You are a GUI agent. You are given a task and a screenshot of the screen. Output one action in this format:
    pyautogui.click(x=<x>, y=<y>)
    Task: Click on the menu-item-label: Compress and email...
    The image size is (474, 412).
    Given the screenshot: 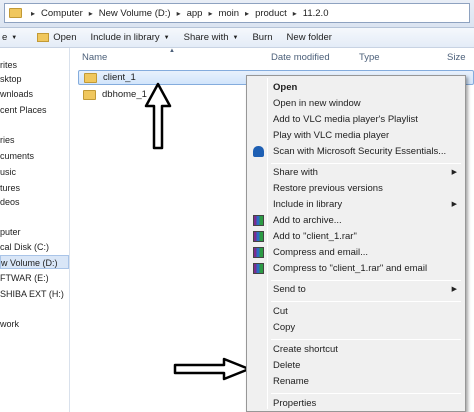 What is the action you would take?
    pyautogui.click(x=321, y=252)
    